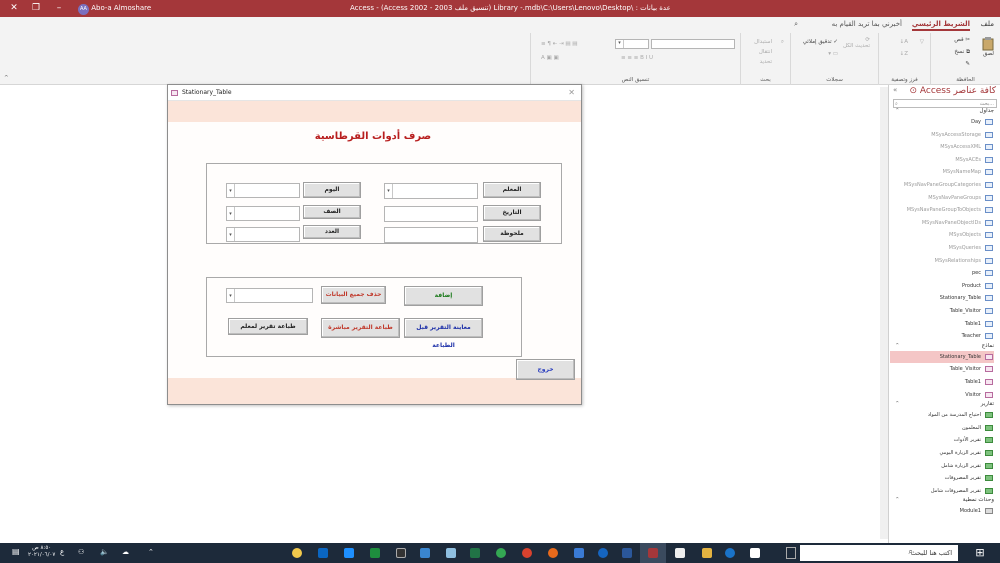  I want to click on format-icons-row: ▤ ▤ ⇥ ⇤ ¶ ≡, so click(559, 44).